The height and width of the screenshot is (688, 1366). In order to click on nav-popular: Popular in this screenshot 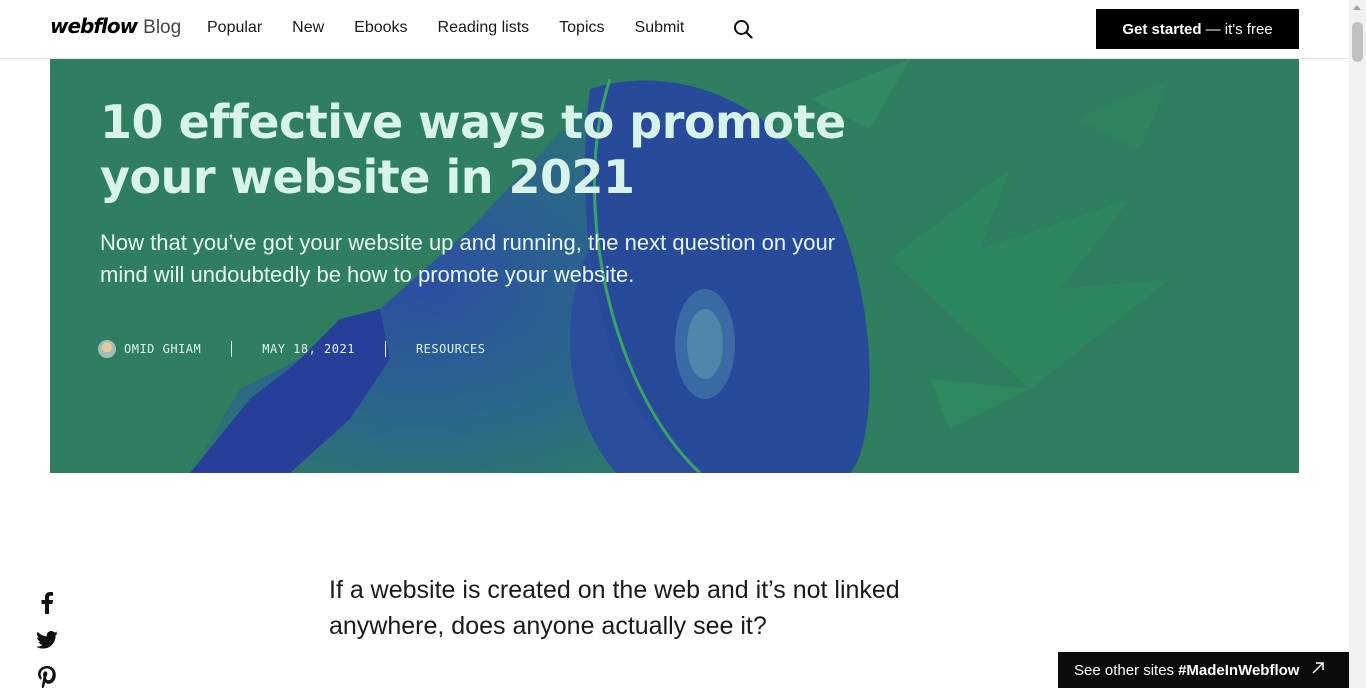, I will do `click(234, 28)`.